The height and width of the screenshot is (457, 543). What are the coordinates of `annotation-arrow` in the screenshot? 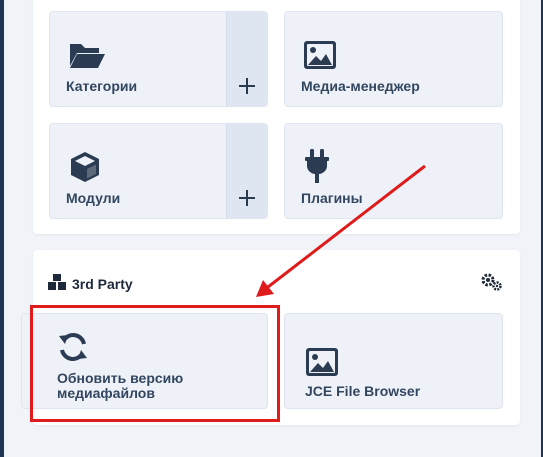 It's located at (341, 230).